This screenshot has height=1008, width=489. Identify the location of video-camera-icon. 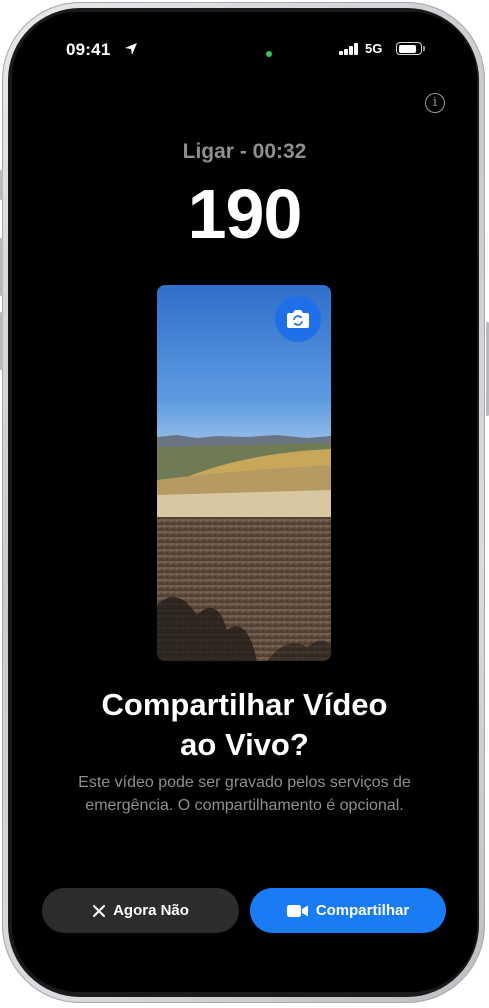
(297, 910).